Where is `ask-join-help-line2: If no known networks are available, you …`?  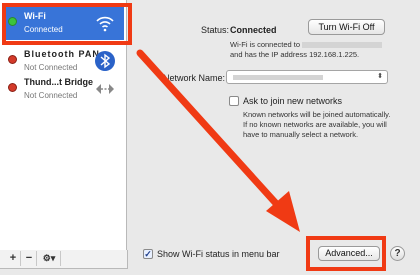
ask-join-help-line2: If no known networks are available, you … is located at coordinates (315, 124).